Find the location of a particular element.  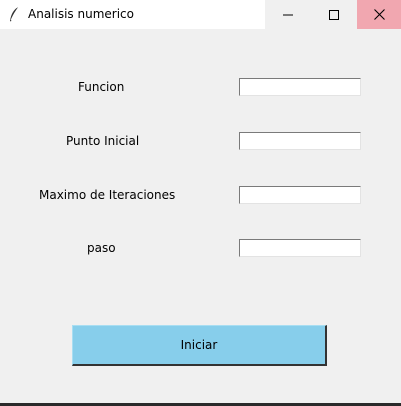

window-title: Analisis numerico is located at coordinates (81, 14).